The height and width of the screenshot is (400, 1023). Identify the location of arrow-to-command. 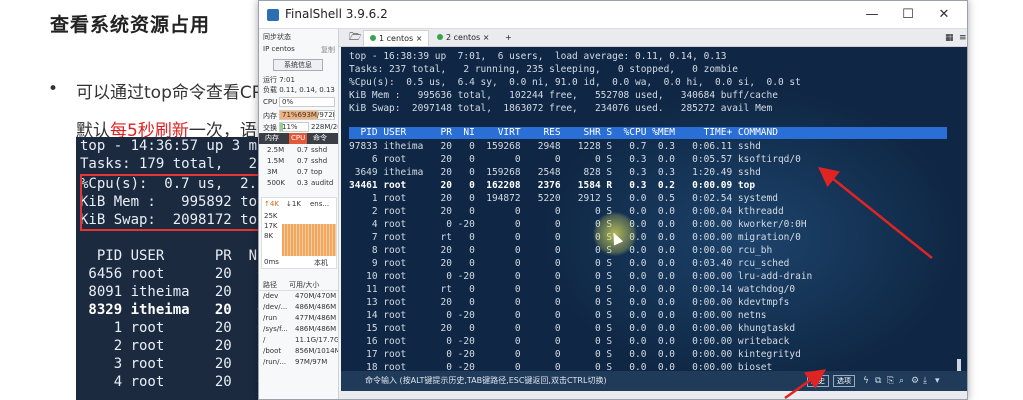
(875, 212).